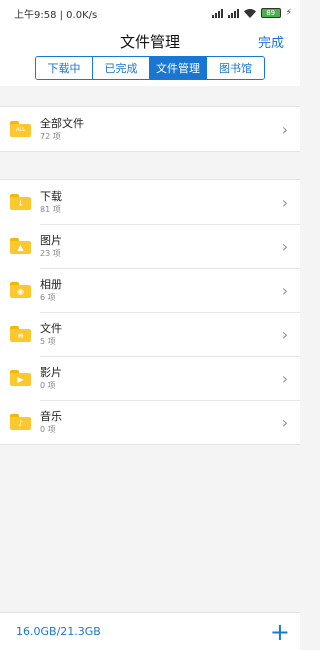 The image size is (320, 650). What do you see at coordinates (150, 202) in the screenshot?
I see `list-item-download: ↓ 下载 81 项 ›` at bounding box center [150, 202].